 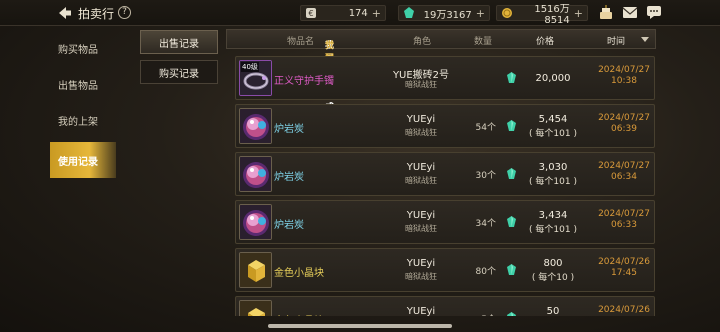 I want to click on tab-buy-records: 购买记录, so click(x=179, y=72).